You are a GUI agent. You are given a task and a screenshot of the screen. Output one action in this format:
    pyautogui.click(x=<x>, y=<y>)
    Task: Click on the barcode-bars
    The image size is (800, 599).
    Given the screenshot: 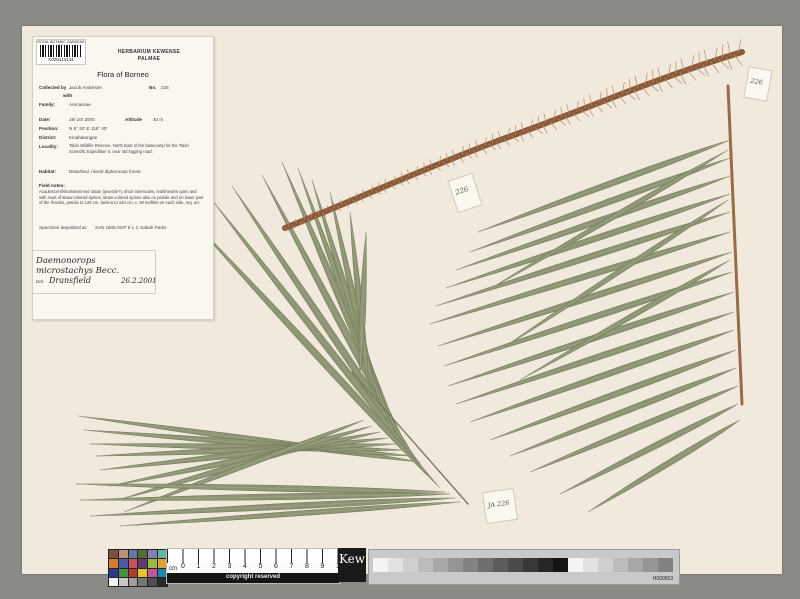 What is the action you would take?
    pyautogui.click(x=61, y=51)
    